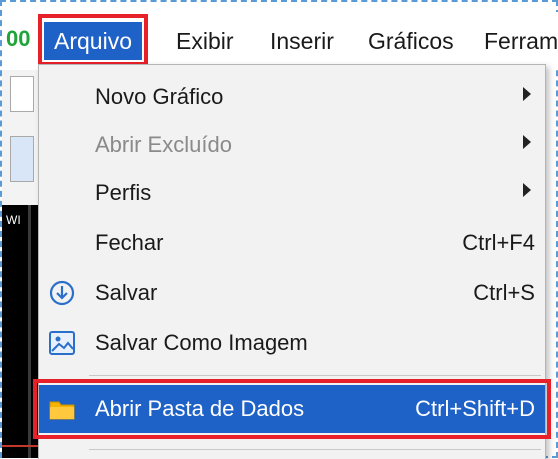  Describe the element at coordinates (93, 40) in the screenshot. I see `menu-arquivo: Arquivo` at that location.